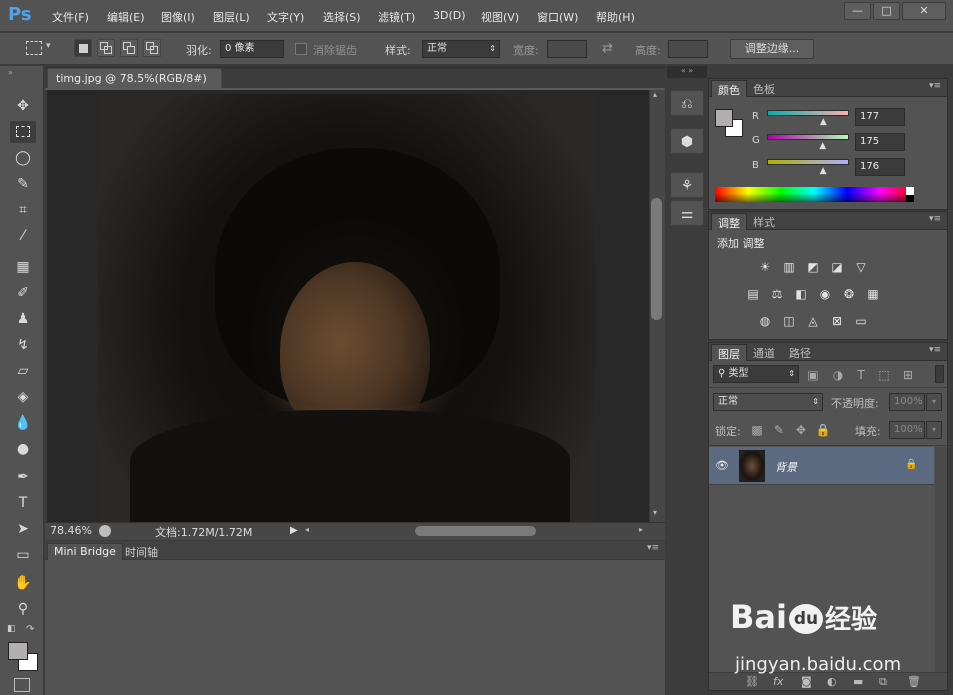 This screenshot has width=953, height=695. Describe the element at coordinates (23, 267) in the screenshot. I see `healing-brush-icon: ▦` at that location.